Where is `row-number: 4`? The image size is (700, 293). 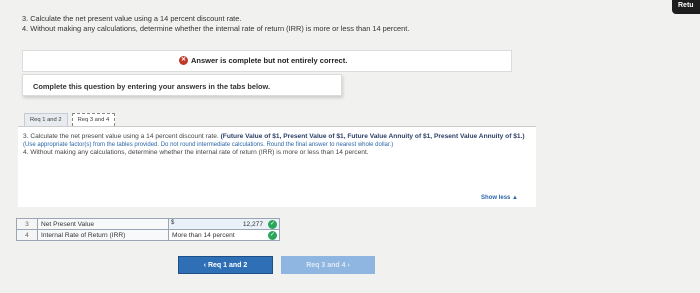
row-number: 4 is located at coordinates (27, 235).